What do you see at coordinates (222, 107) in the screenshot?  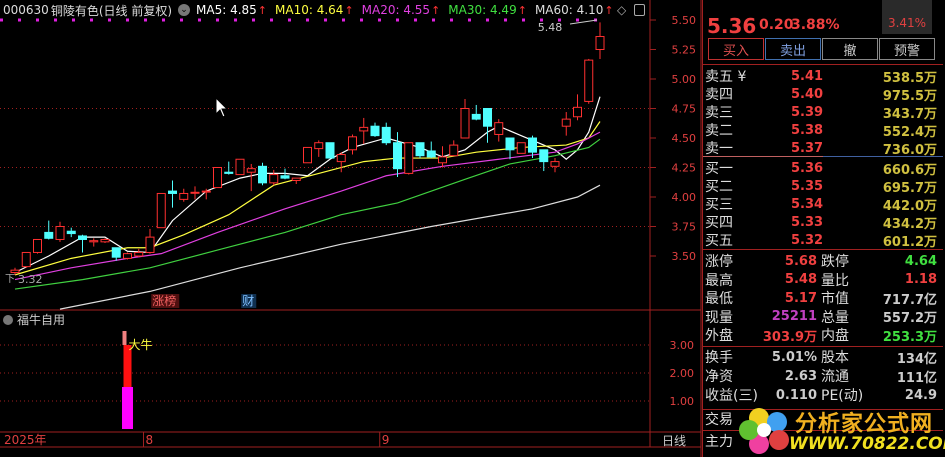 I see `mouse-cursor-icon` at bounding box center [222, 107].